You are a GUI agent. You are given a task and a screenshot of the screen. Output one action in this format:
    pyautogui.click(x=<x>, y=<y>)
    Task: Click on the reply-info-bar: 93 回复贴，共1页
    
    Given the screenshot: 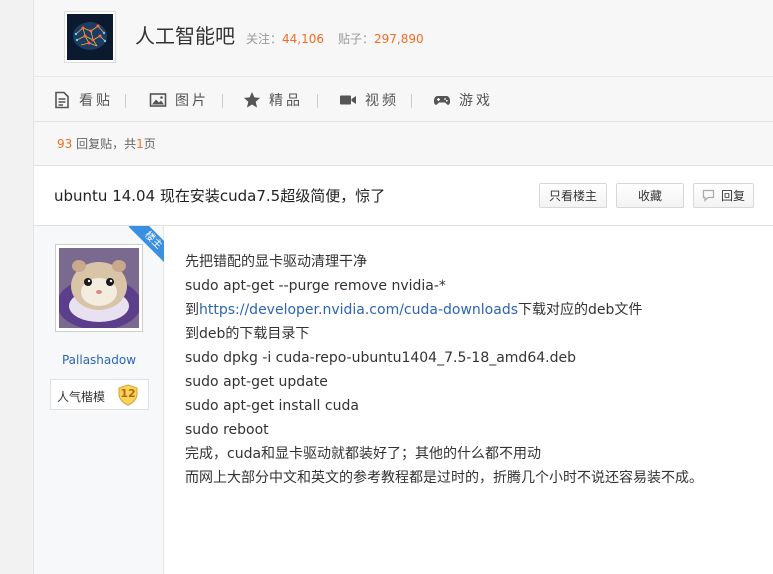 What is the action you would take?
    pyautogui.click(x=403, y=144)
    